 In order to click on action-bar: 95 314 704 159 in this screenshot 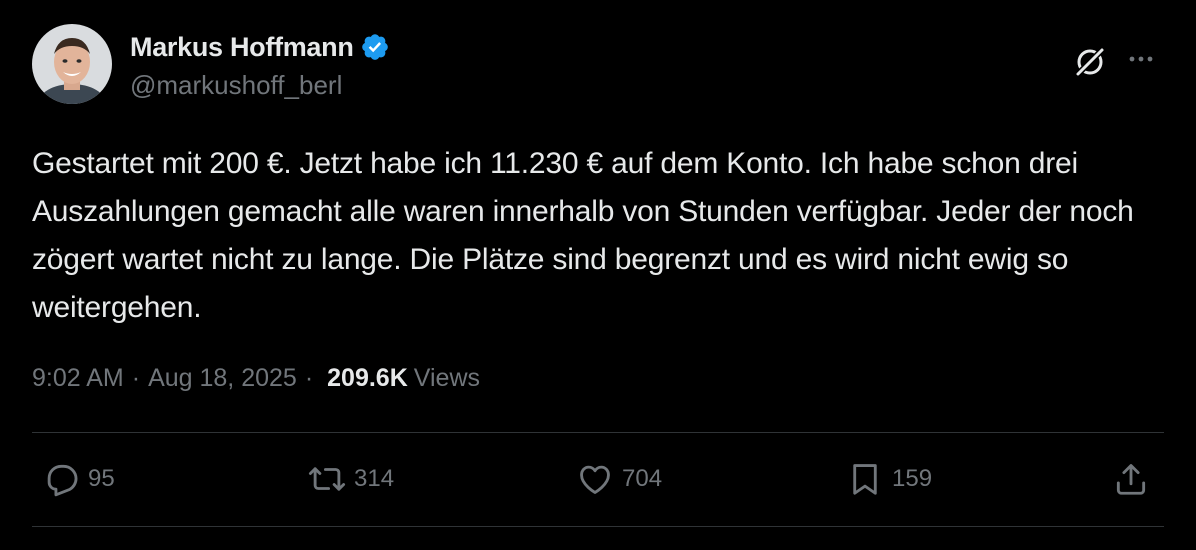, I will do `click(598, 480)`.